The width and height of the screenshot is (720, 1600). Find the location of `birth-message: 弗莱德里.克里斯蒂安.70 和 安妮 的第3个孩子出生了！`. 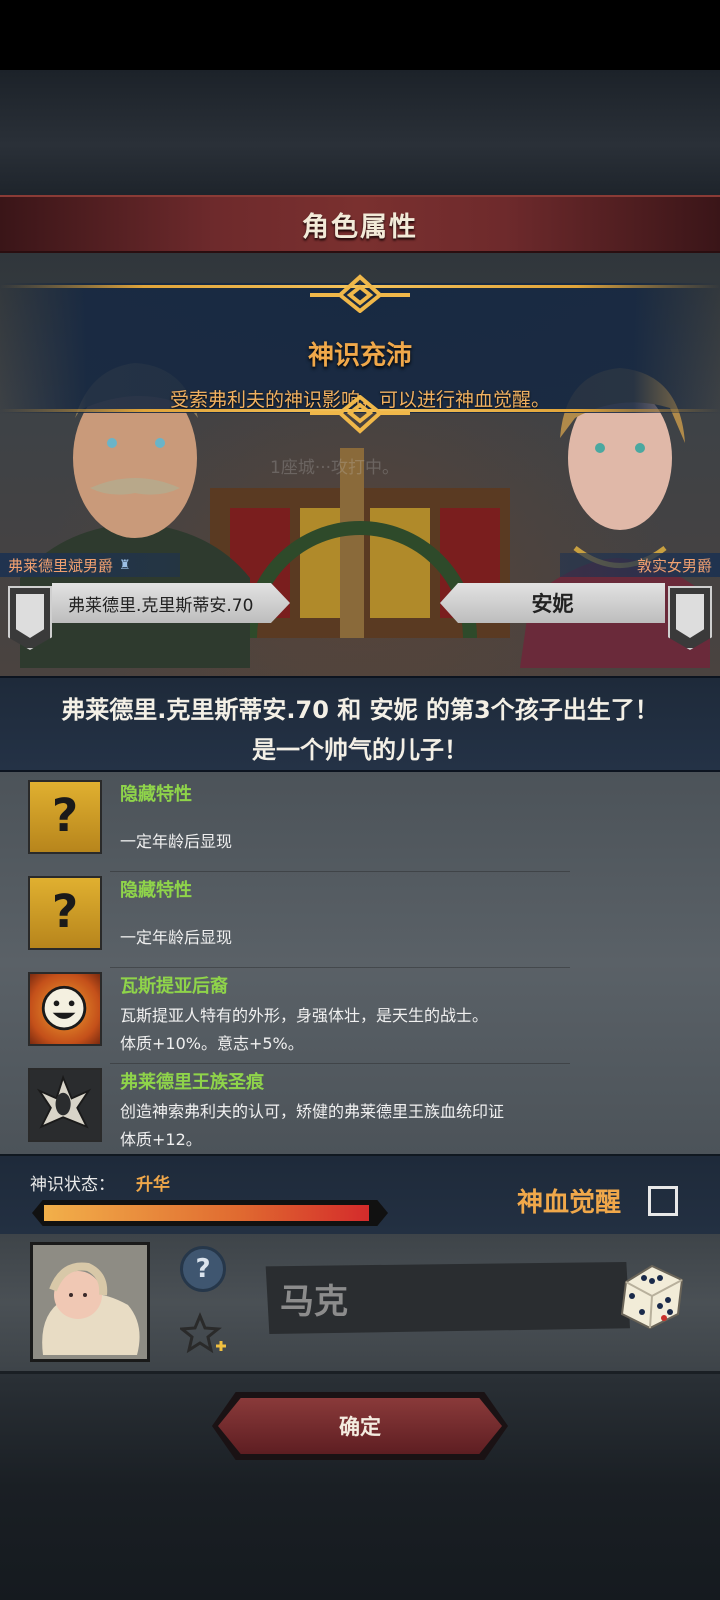

birth-message: 弗莱德里.克里斯蒂安.70 和 安妮 的第3个孩子出生了！ is located at coordinates (360, 710).